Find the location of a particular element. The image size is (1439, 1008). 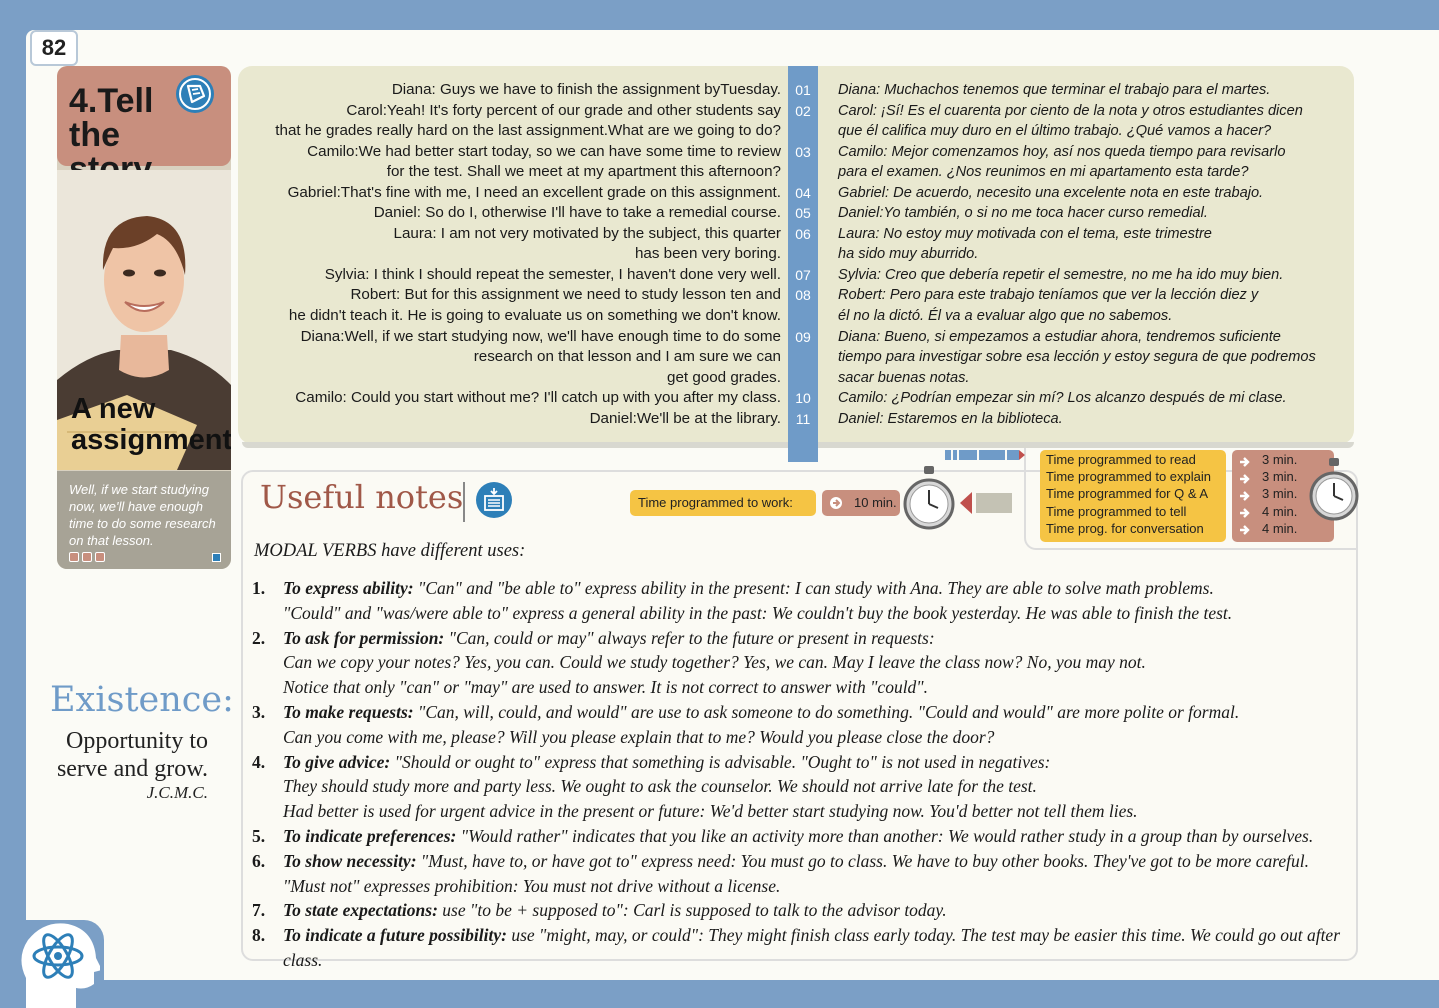

timing-label: Time programmed to explain is located at coordinates (1128, 477).